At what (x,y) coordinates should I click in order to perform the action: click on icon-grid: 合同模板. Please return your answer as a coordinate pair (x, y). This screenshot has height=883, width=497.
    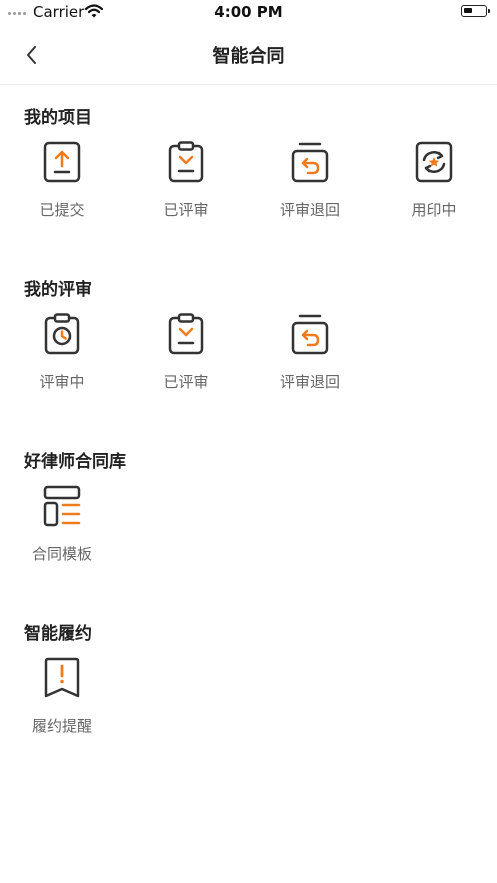
    Looking at the image, I should click on (248, 525).